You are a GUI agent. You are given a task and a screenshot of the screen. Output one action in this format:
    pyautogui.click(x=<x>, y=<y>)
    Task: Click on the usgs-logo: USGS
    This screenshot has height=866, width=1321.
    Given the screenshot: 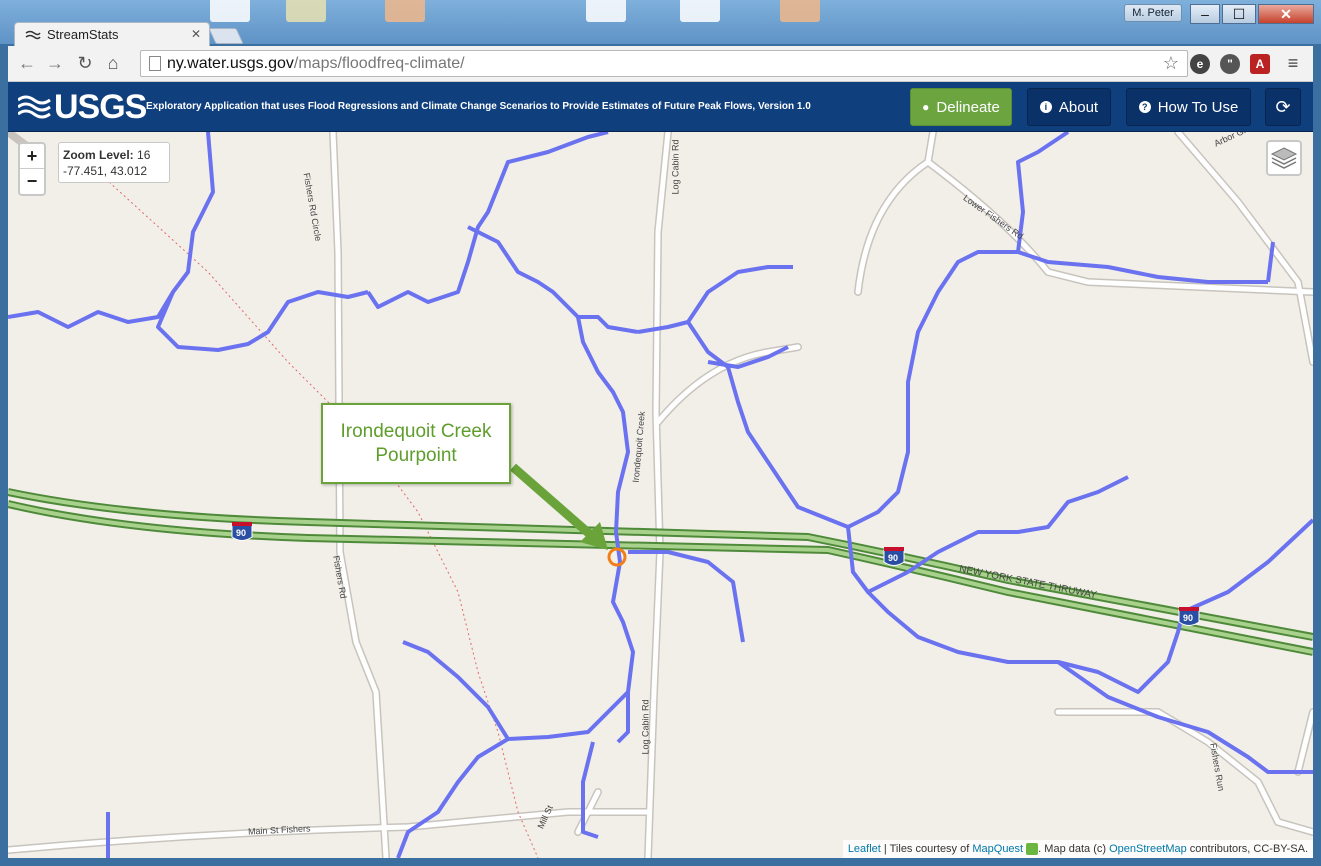 What is the action you would take?
    pyautogui.click(x=83, y=107)
    